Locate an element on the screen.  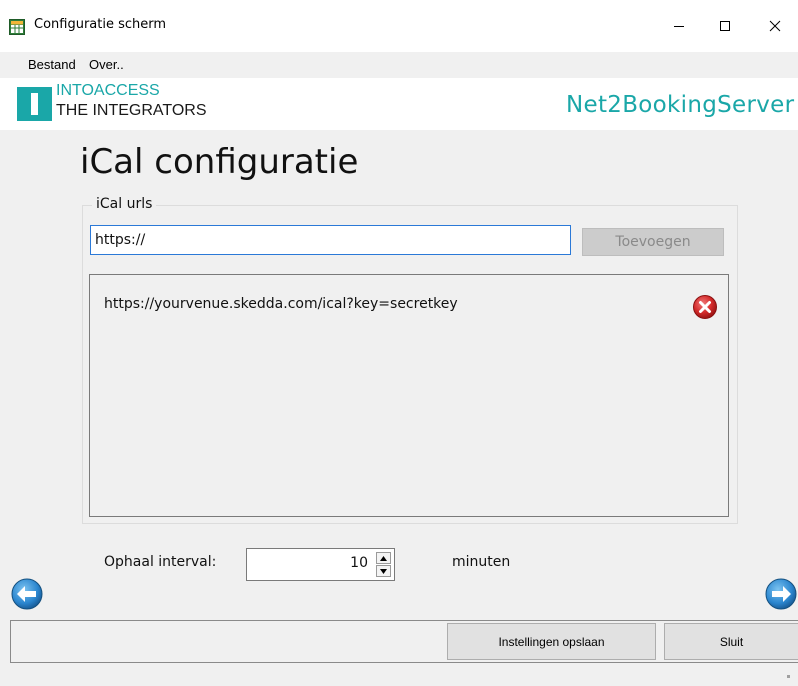
page-title: iCal configuratie is located at coordinates (219, 162).